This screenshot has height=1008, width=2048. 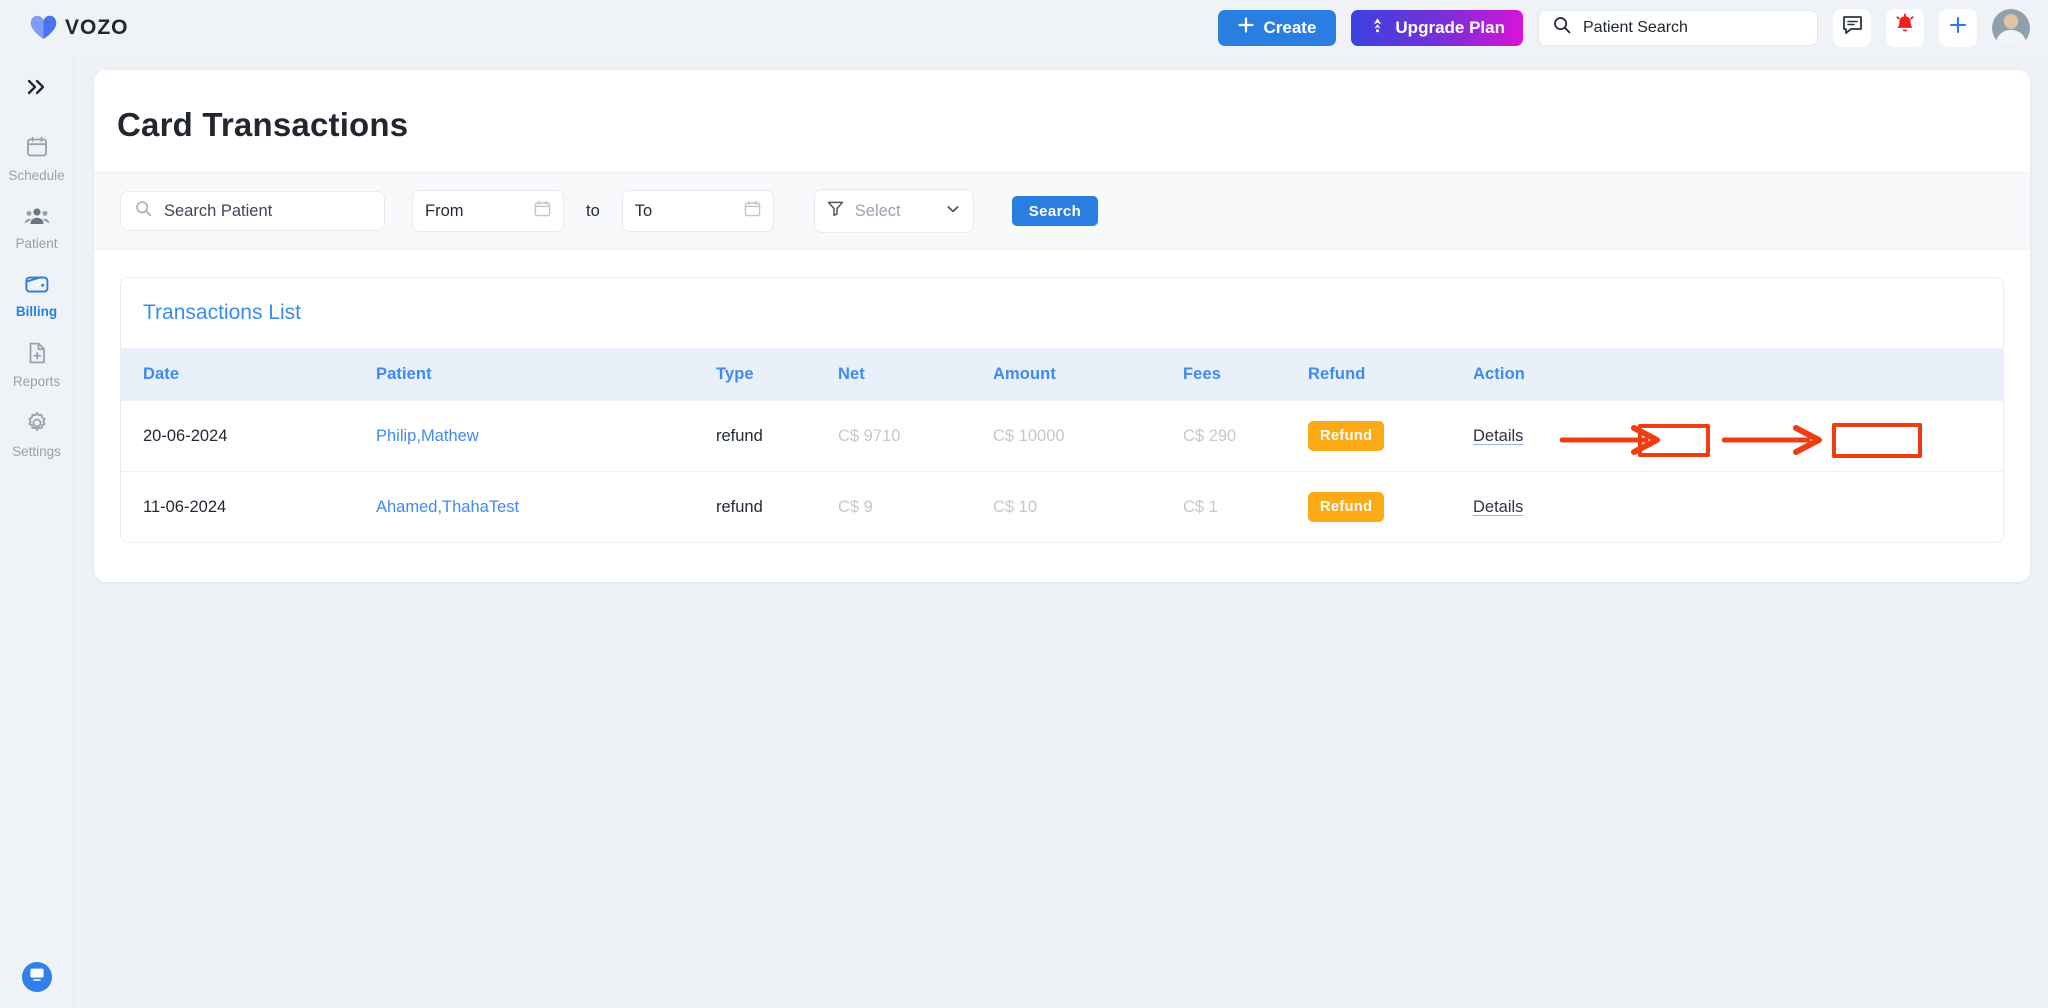 What do you see at coordinates (37, 425) in the screenshot?
I see `gear-icon` at bounding box center [37, 425].